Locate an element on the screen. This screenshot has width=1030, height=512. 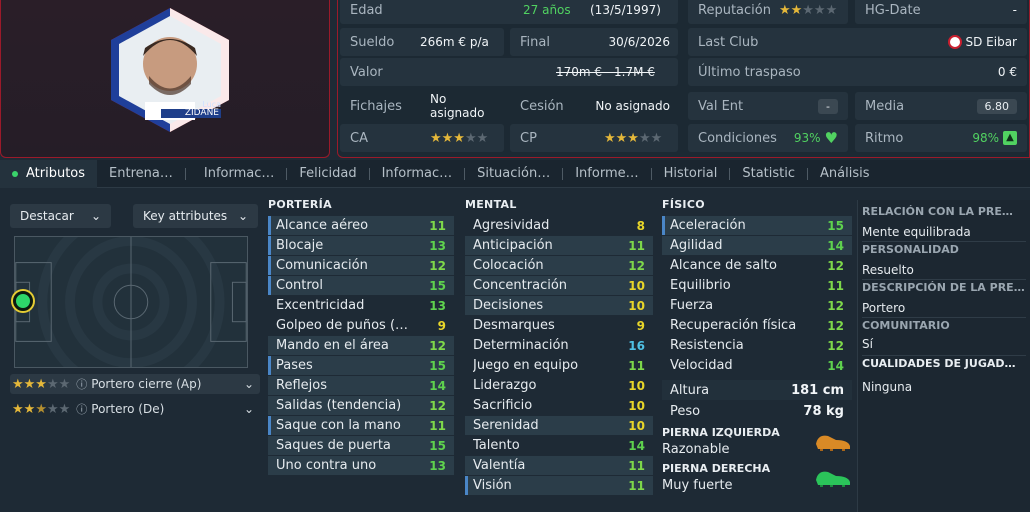
attribute-row: Control 15 is located at coordinates (361, 285).